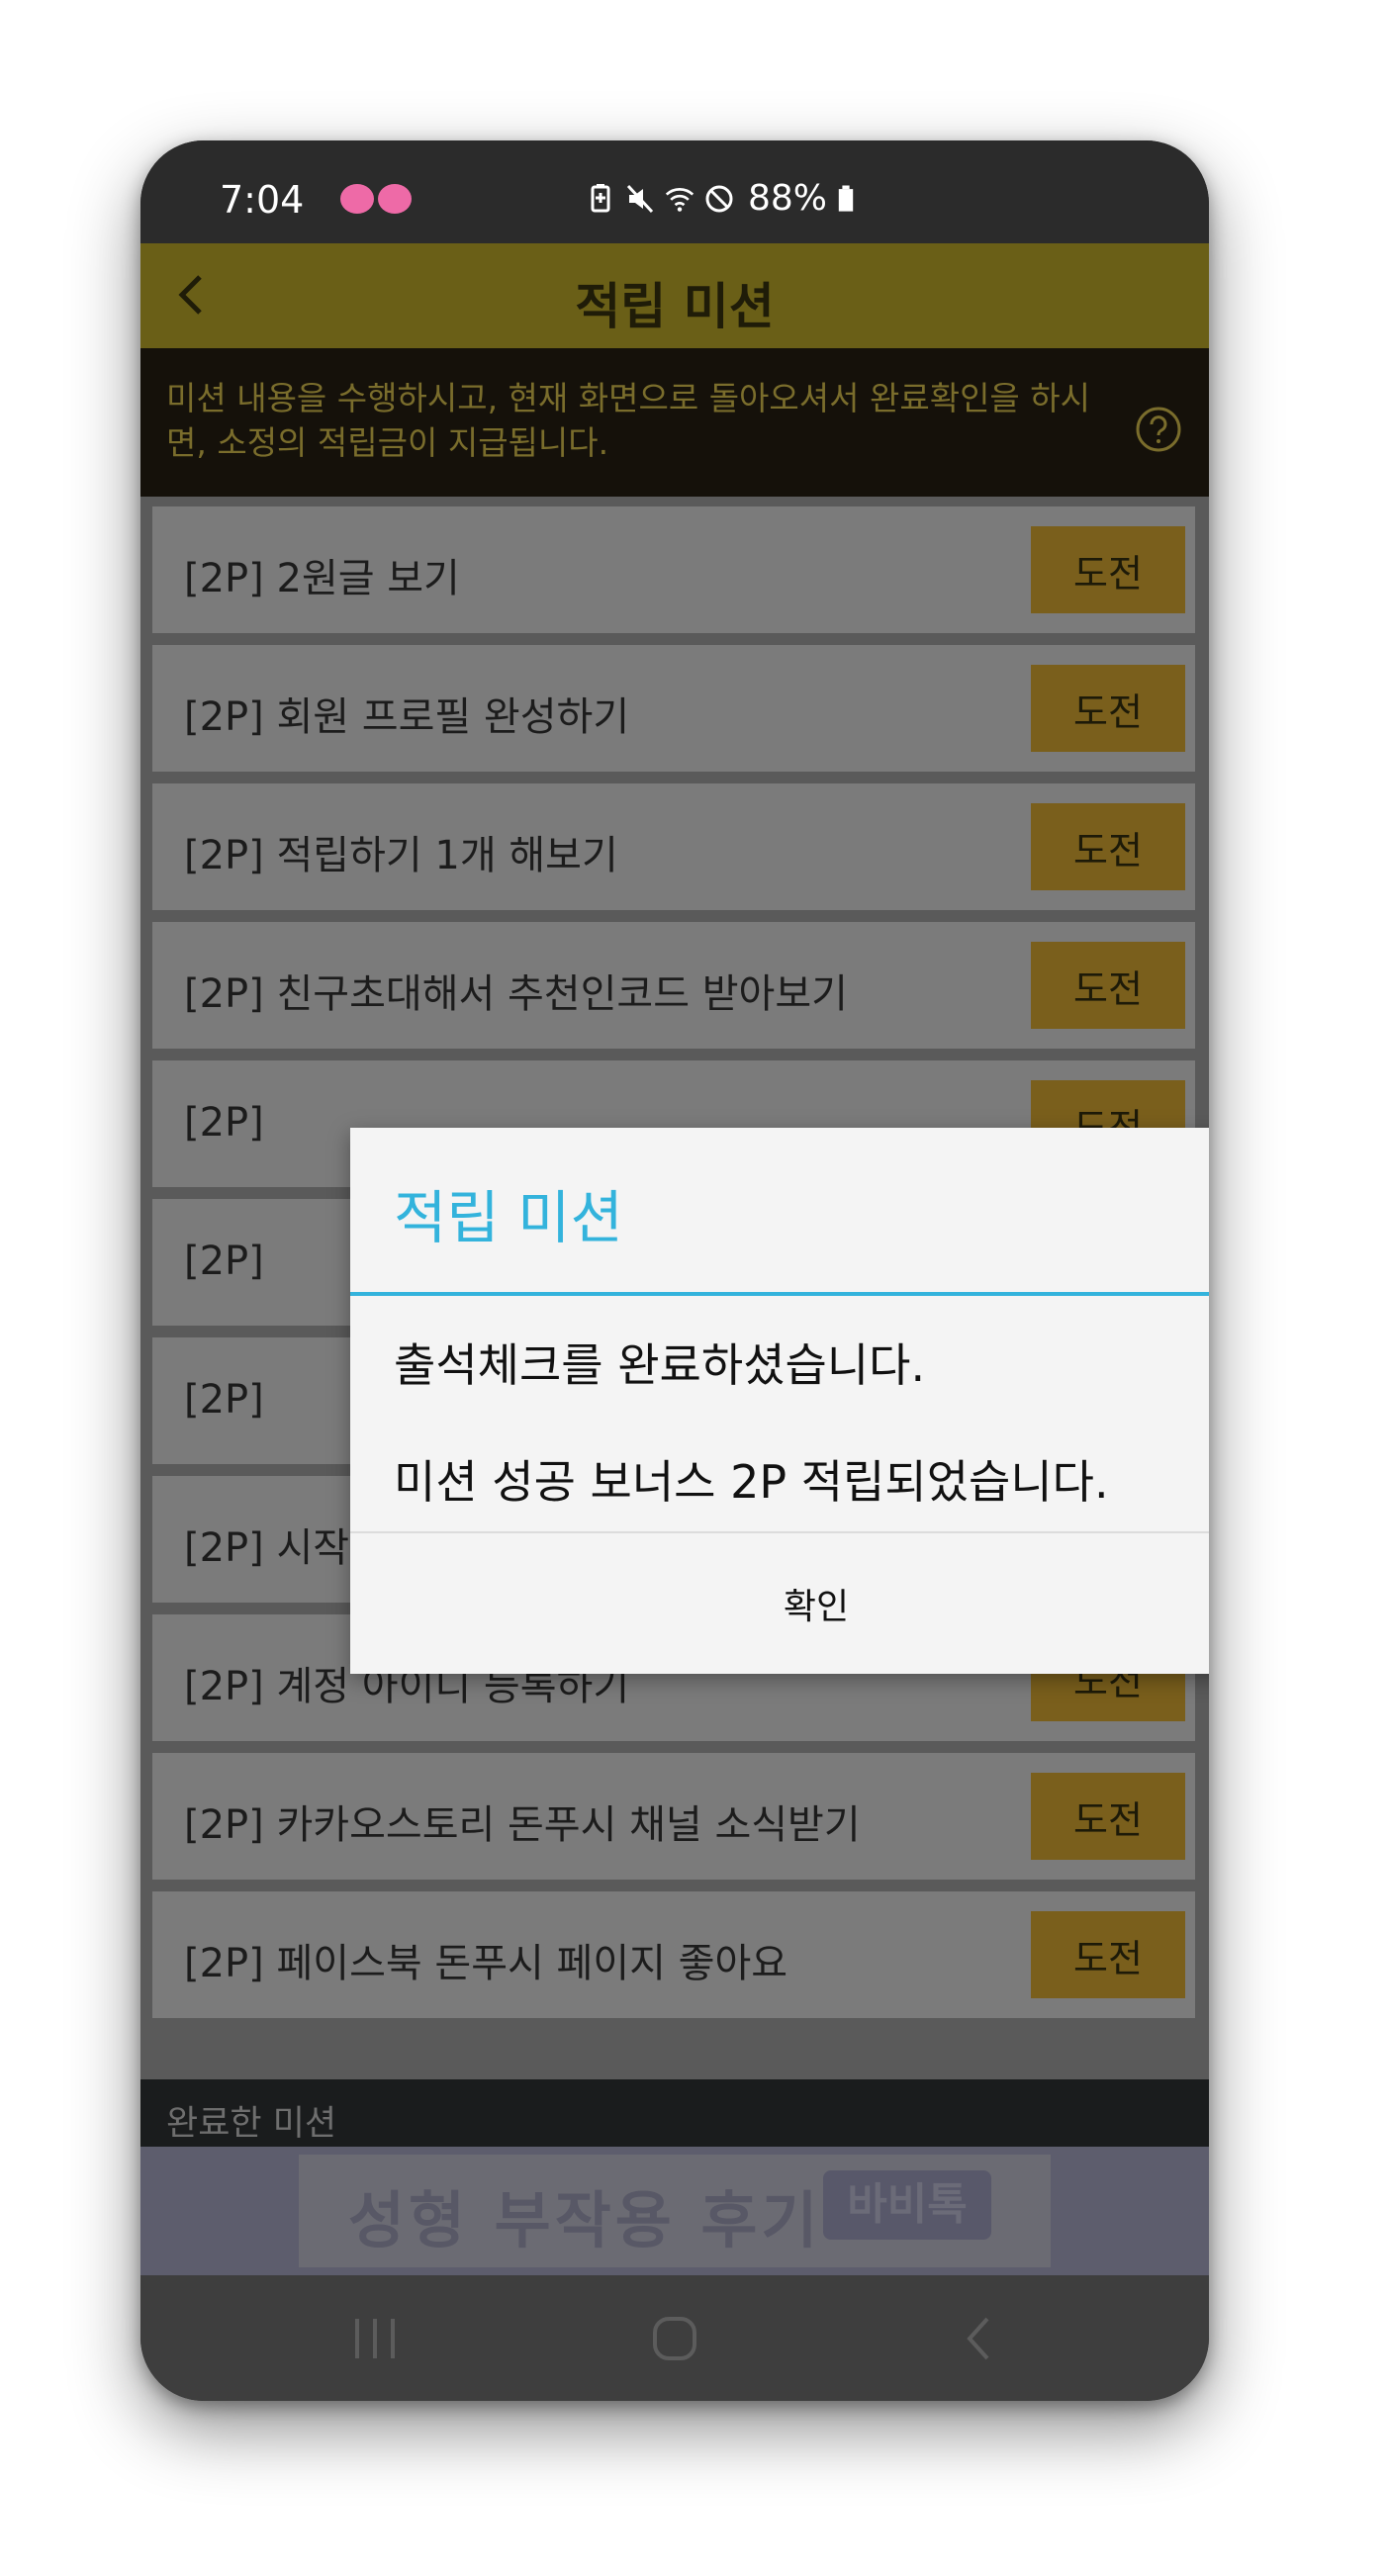  What do you see at coordinates (679, 199) in the screenshot?
I see `wifi-icon` at bounding box center [679, 199].